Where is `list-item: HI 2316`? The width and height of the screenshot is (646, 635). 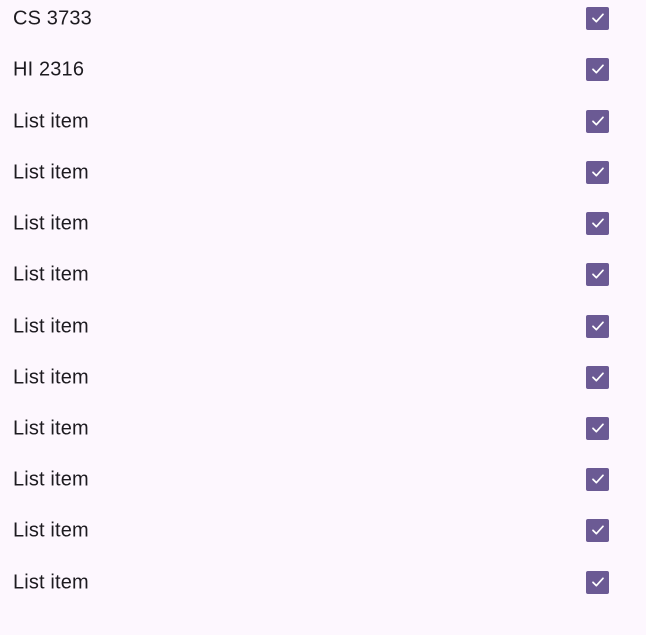 list-item: HI 2316 is located at coordinates (323, 69).